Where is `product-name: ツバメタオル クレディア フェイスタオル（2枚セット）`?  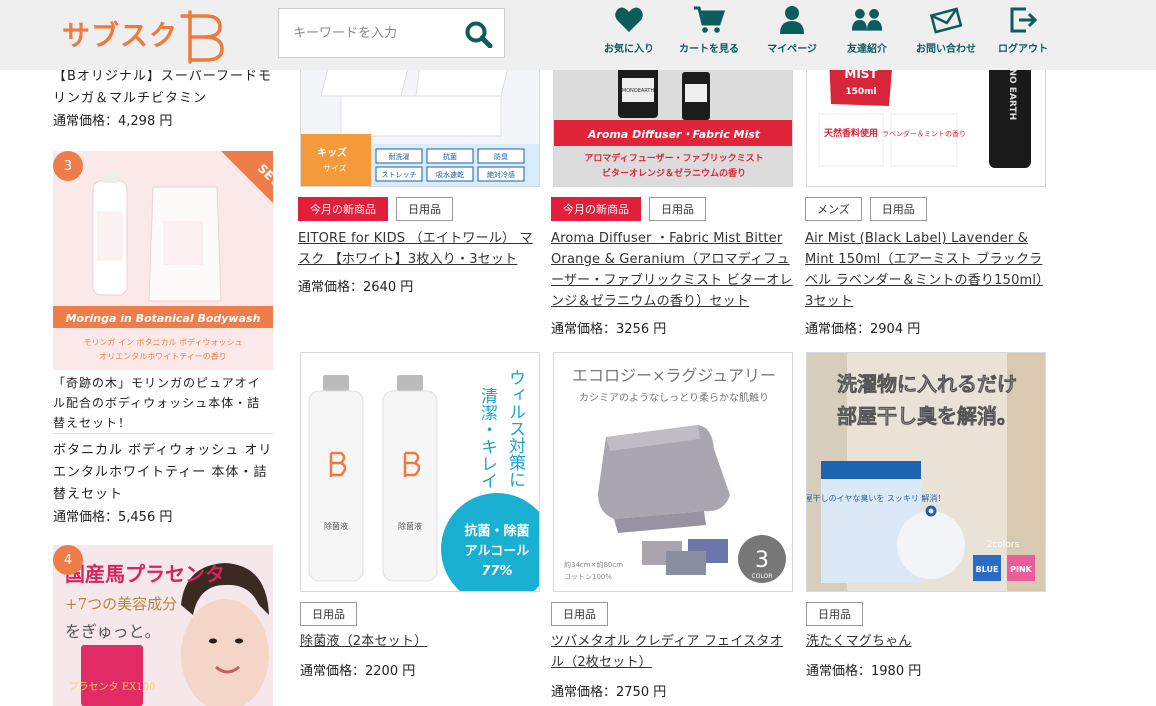 product-name: ツバメタオル クレディア フェイスタオル（2枚セット） is located at coordinates (672, 652).